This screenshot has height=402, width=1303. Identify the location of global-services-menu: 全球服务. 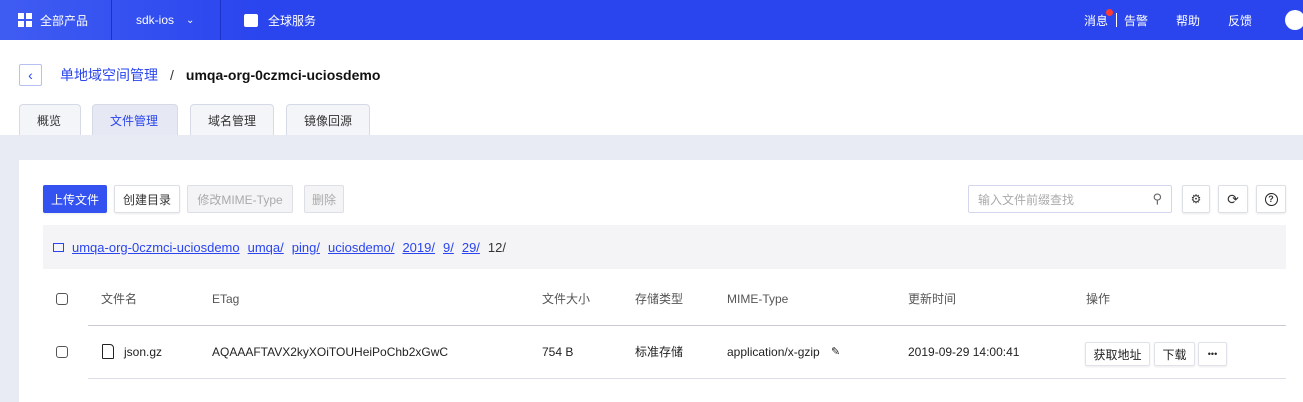
(280, 20).